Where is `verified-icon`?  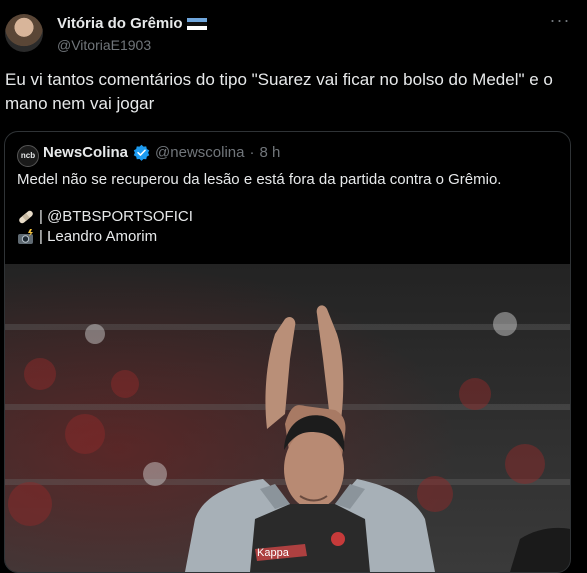
verified-icon is located at coordinates (141, 152).